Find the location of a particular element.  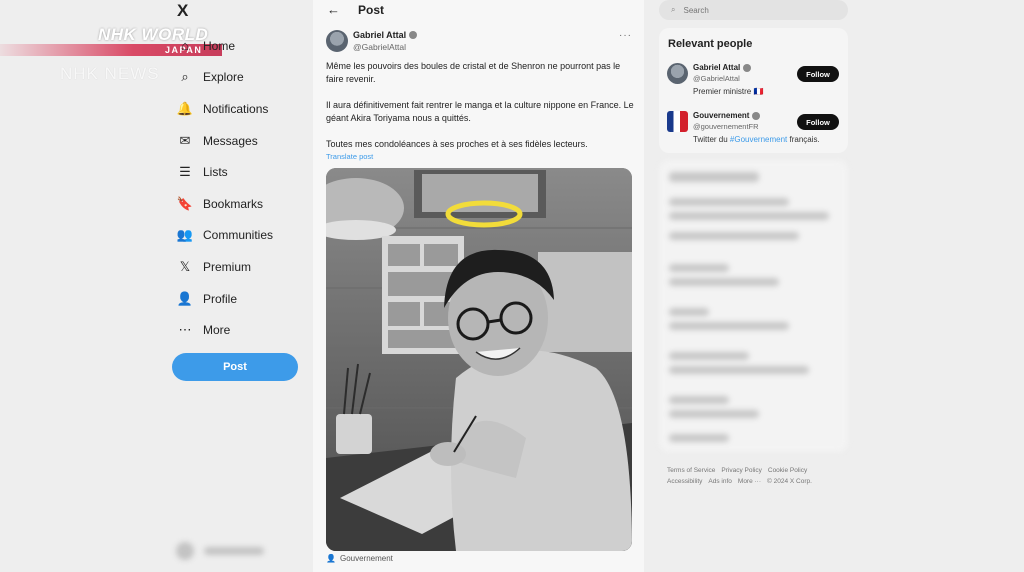

sidebar-item-label: Premium is located at coordinates (227, 266).